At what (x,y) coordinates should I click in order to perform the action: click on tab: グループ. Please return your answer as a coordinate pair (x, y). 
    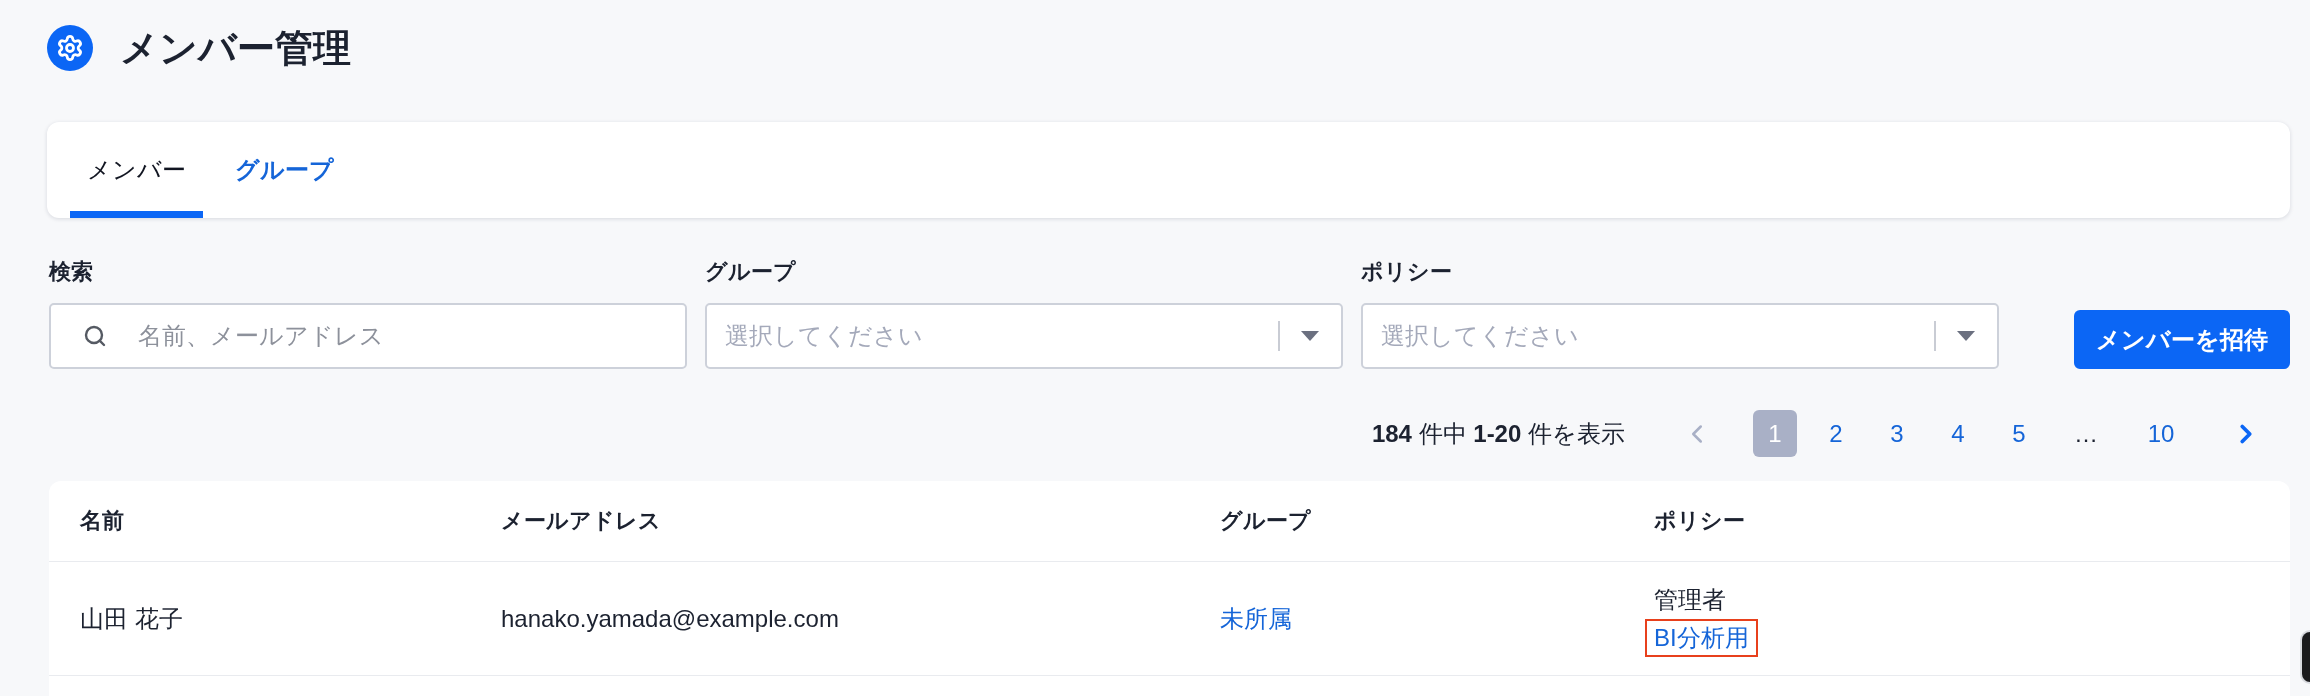
    Looking at the image, I should click on (284, 170).